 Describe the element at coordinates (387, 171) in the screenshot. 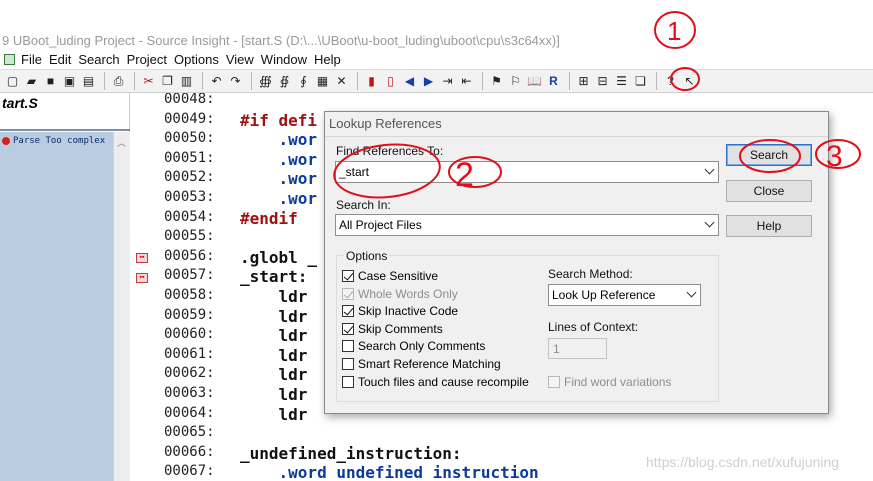

I see `annotation-circle-input` at that location.